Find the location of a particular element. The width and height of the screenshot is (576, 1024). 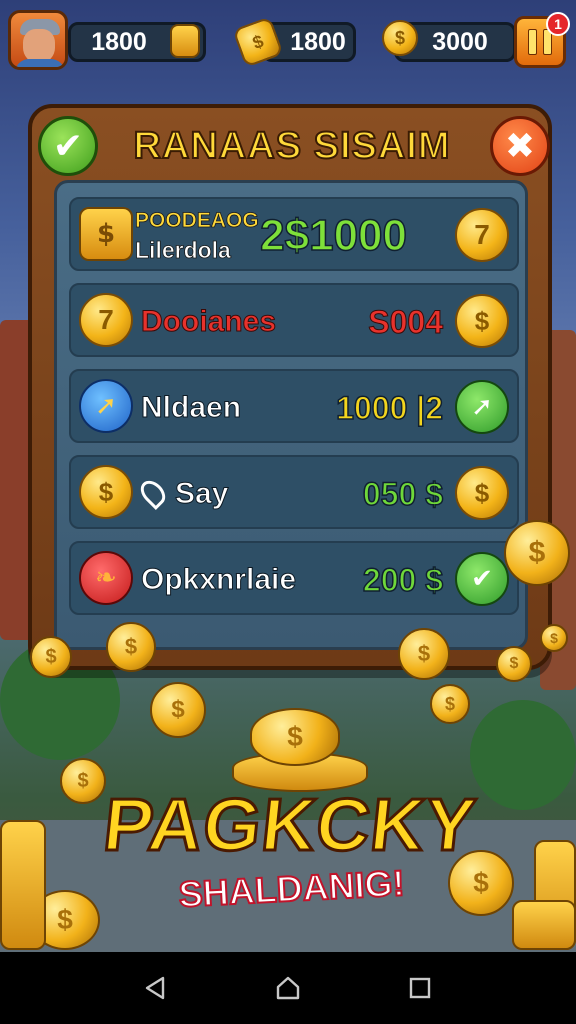

reward-row-value: 200 $ is located at coordinates (403, 580).